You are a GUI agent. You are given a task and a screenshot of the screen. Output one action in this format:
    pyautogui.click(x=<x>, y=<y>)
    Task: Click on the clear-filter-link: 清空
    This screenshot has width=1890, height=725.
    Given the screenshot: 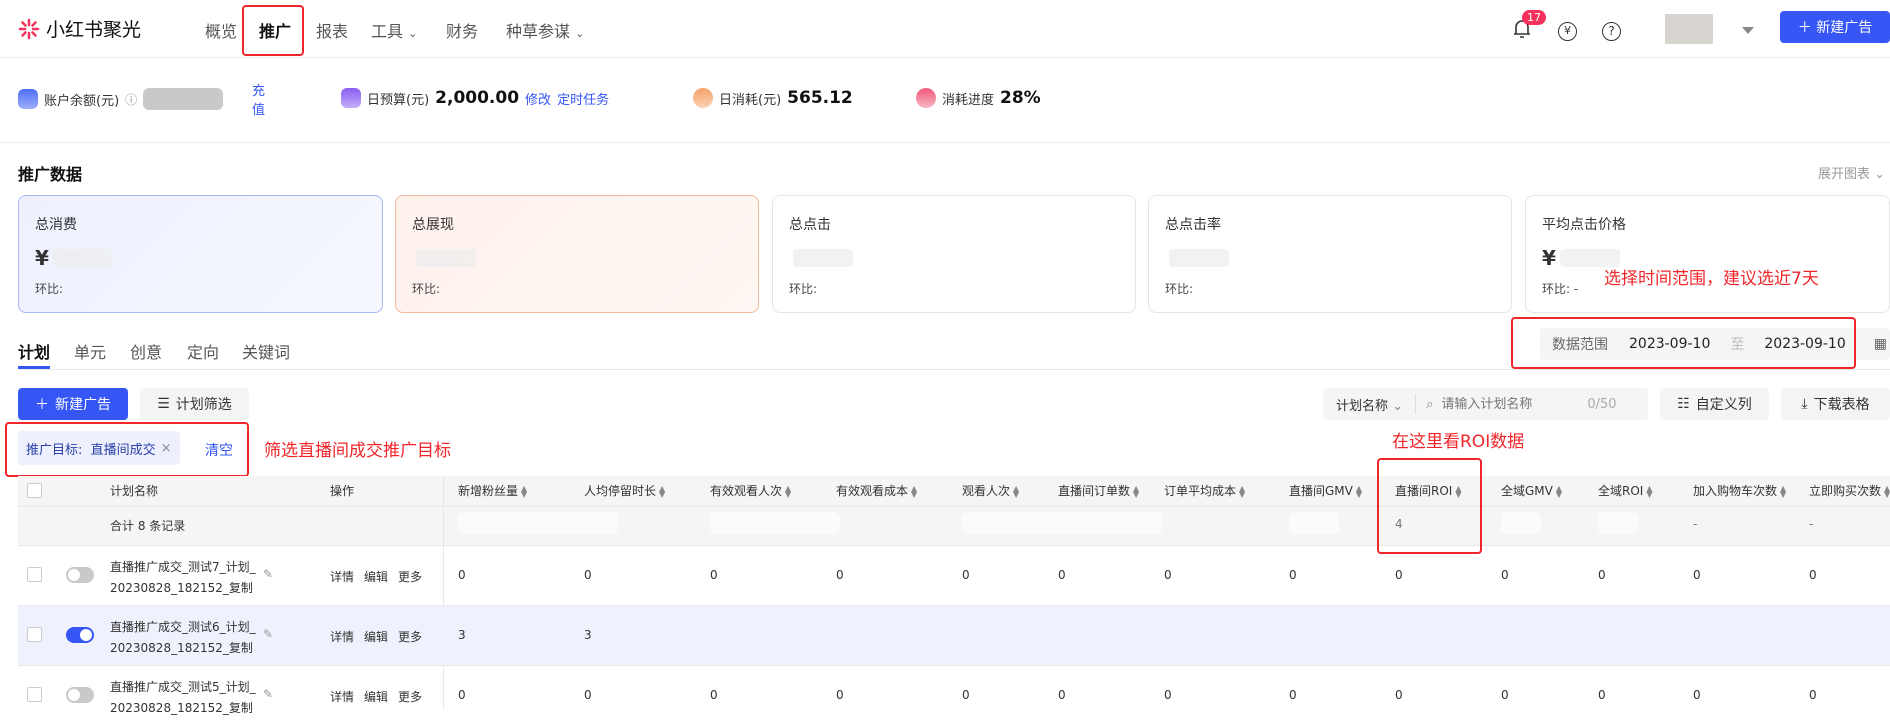 What is the action you would take?
    pyautogui.click(x=219, y=450)
    